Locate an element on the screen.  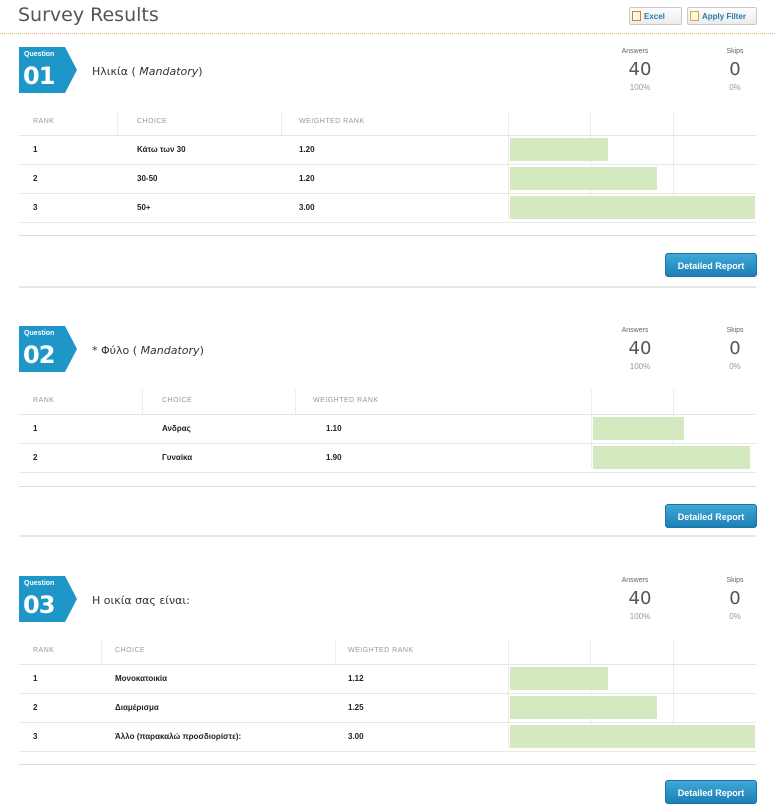
table-row: 1 Κάτω των 30 1.20 is located at coordinates (387, 150).